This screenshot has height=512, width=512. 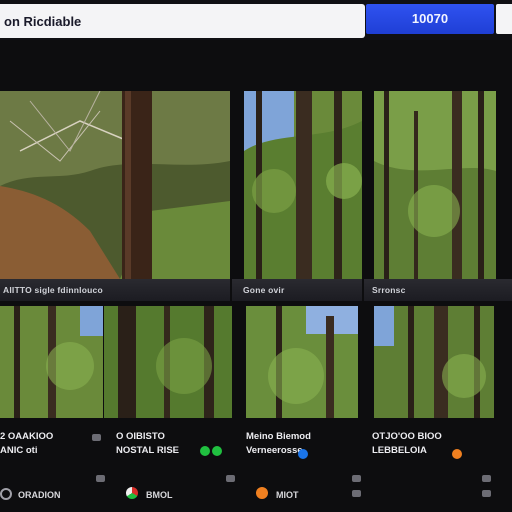 I want to click on card-subtitle: ANIC oti, so click(x=19, y=450).